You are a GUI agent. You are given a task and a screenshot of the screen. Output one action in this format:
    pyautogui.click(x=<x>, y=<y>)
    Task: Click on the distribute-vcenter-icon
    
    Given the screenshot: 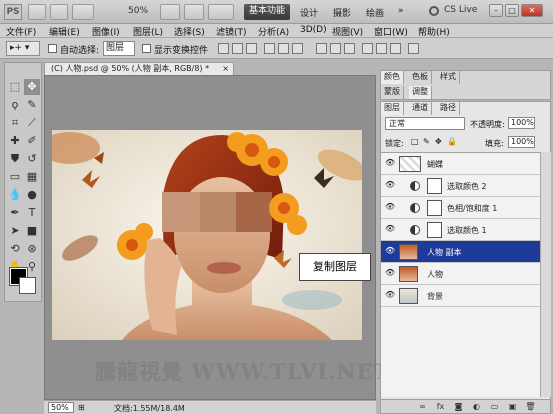 What is the action you would take?
    pyautogui.click(x=335, y=48)
    